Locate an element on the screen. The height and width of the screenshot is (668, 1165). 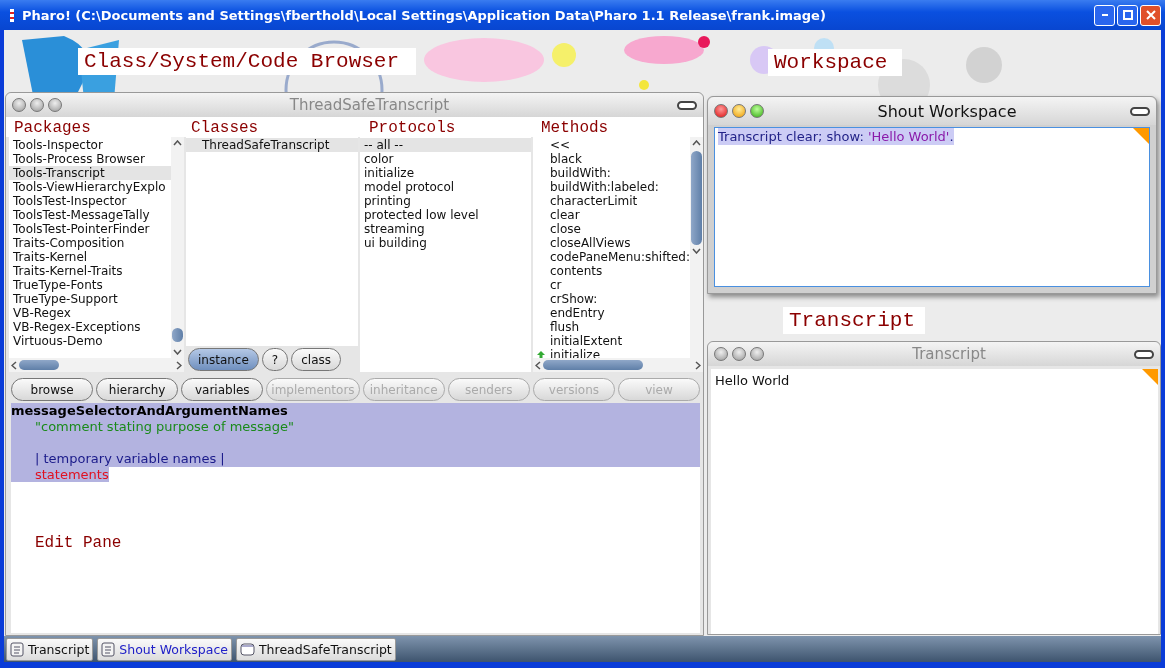
list-item: Traits-Kernel-Traits is located at coordinates (90, 271).